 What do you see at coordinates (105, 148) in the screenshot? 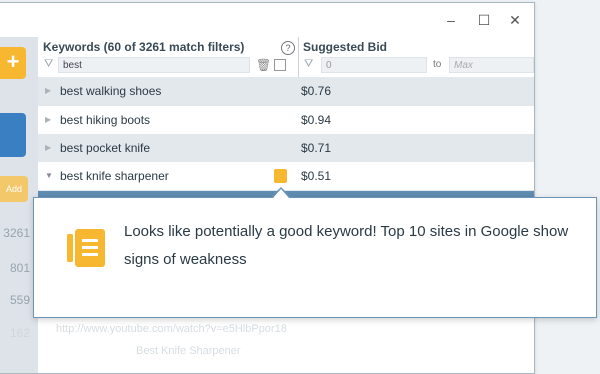
I see `keyword-cell: best pocket knife` at bounding box center [105, 148].